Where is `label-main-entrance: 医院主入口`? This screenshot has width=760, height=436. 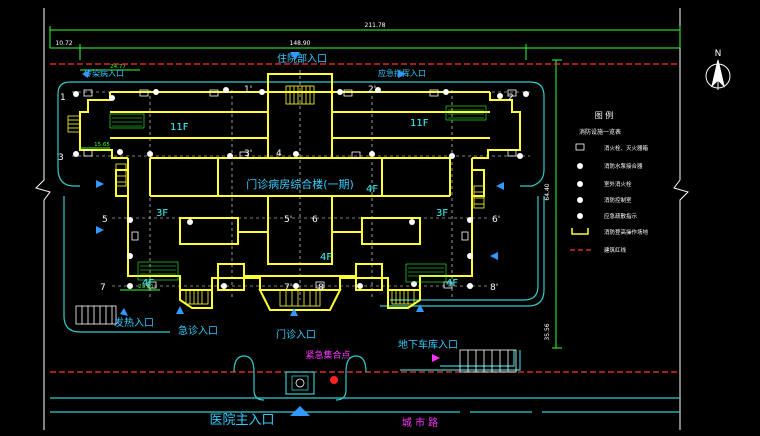 label-main-entrance: 医院主入口 is located at coordinates (241, 420).